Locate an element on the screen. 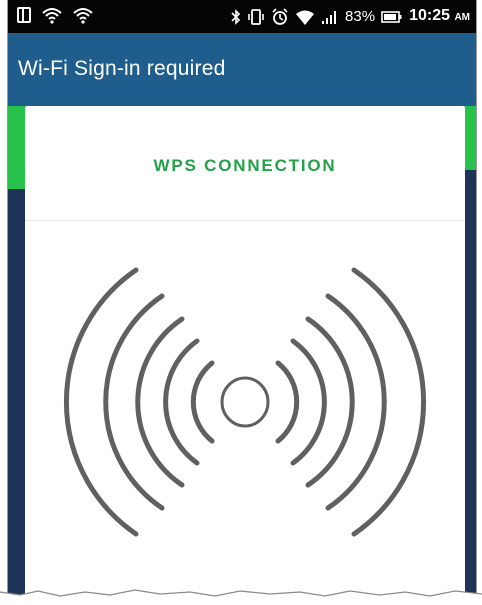 Image resolution: width=482 pixels, height=605 pixels. clock-ampm: AM is located at coordinates (462, 17).